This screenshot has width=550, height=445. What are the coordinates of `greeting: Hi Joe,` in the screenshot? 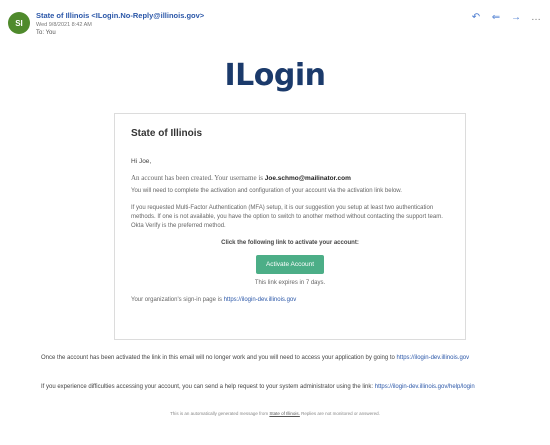 It's located at (141, 161).